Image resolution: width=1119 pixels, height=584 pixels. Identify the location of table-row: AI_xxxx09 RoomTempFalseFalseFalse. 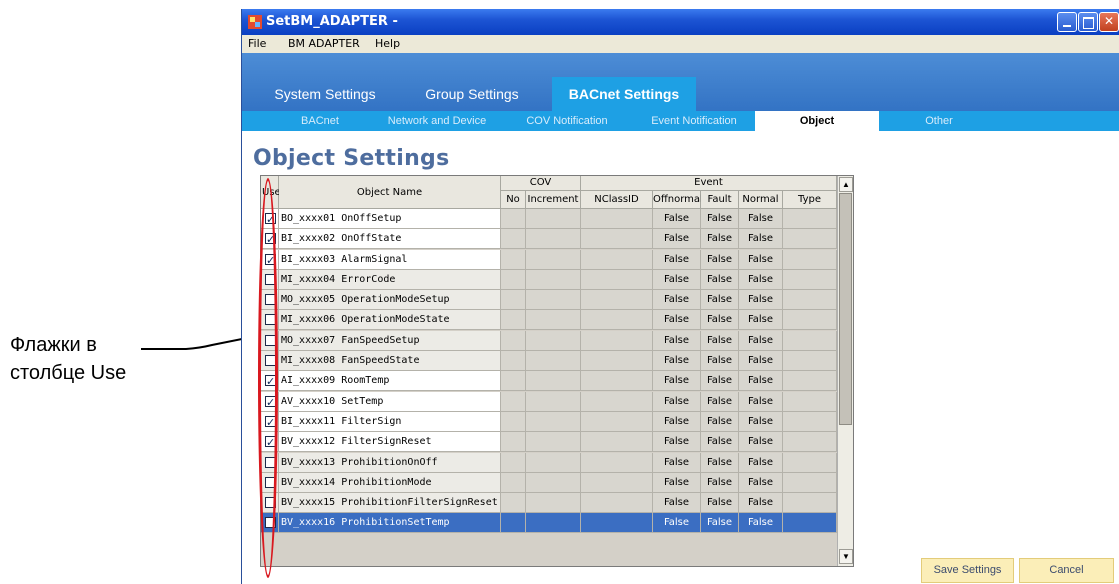
(549, 381).